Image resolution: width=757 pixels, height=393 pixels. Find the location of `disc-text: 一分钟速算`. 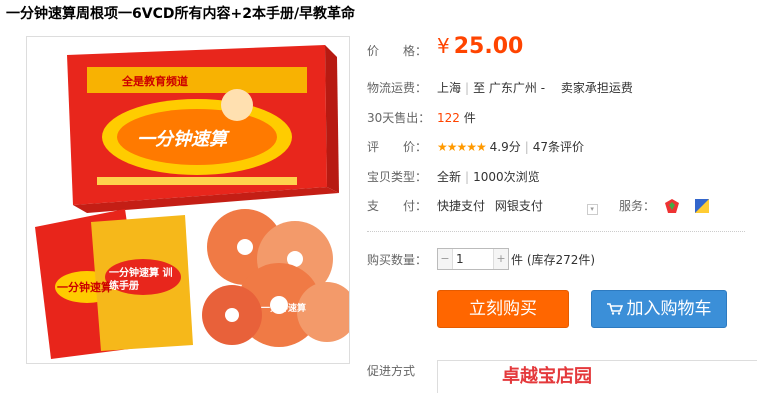

disc-text: 一分钟速算 is located at coordinates (284, 309).